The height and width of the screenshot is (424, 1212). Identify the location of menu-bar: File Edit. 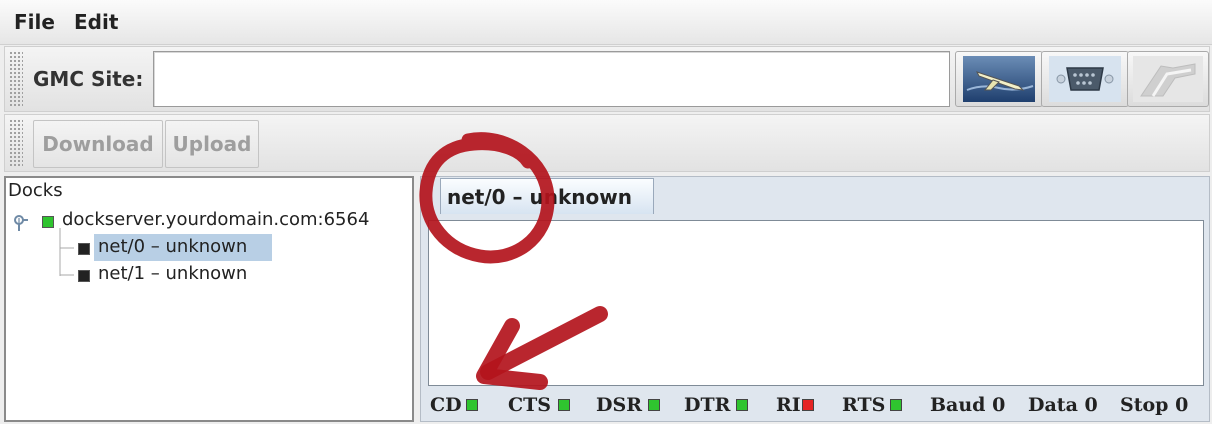
(606, 22).